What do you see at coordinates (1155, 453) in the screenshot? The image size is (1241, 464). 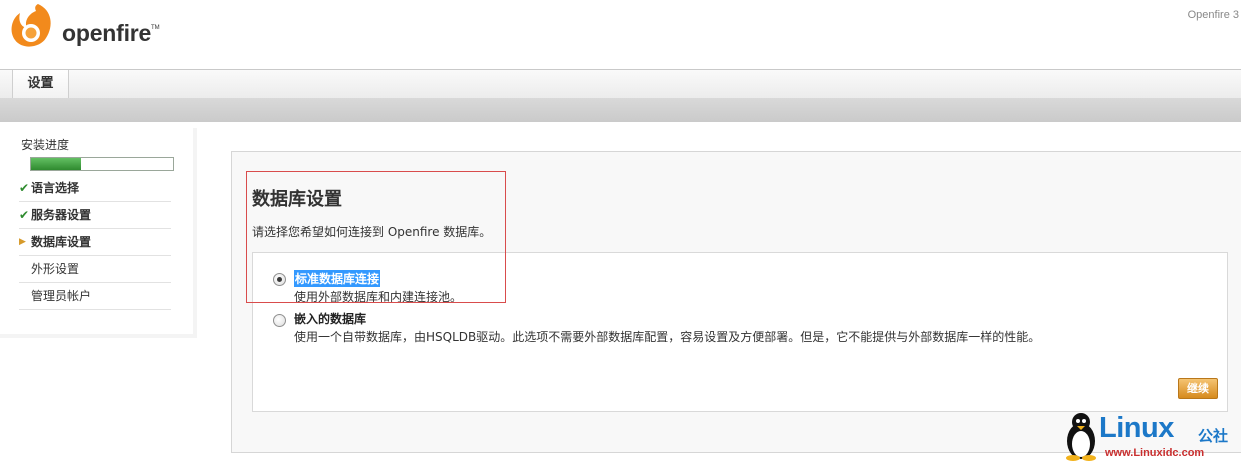 I see `watermark-url: www.Linuxidc.com` at bounding box center [1155, 453].